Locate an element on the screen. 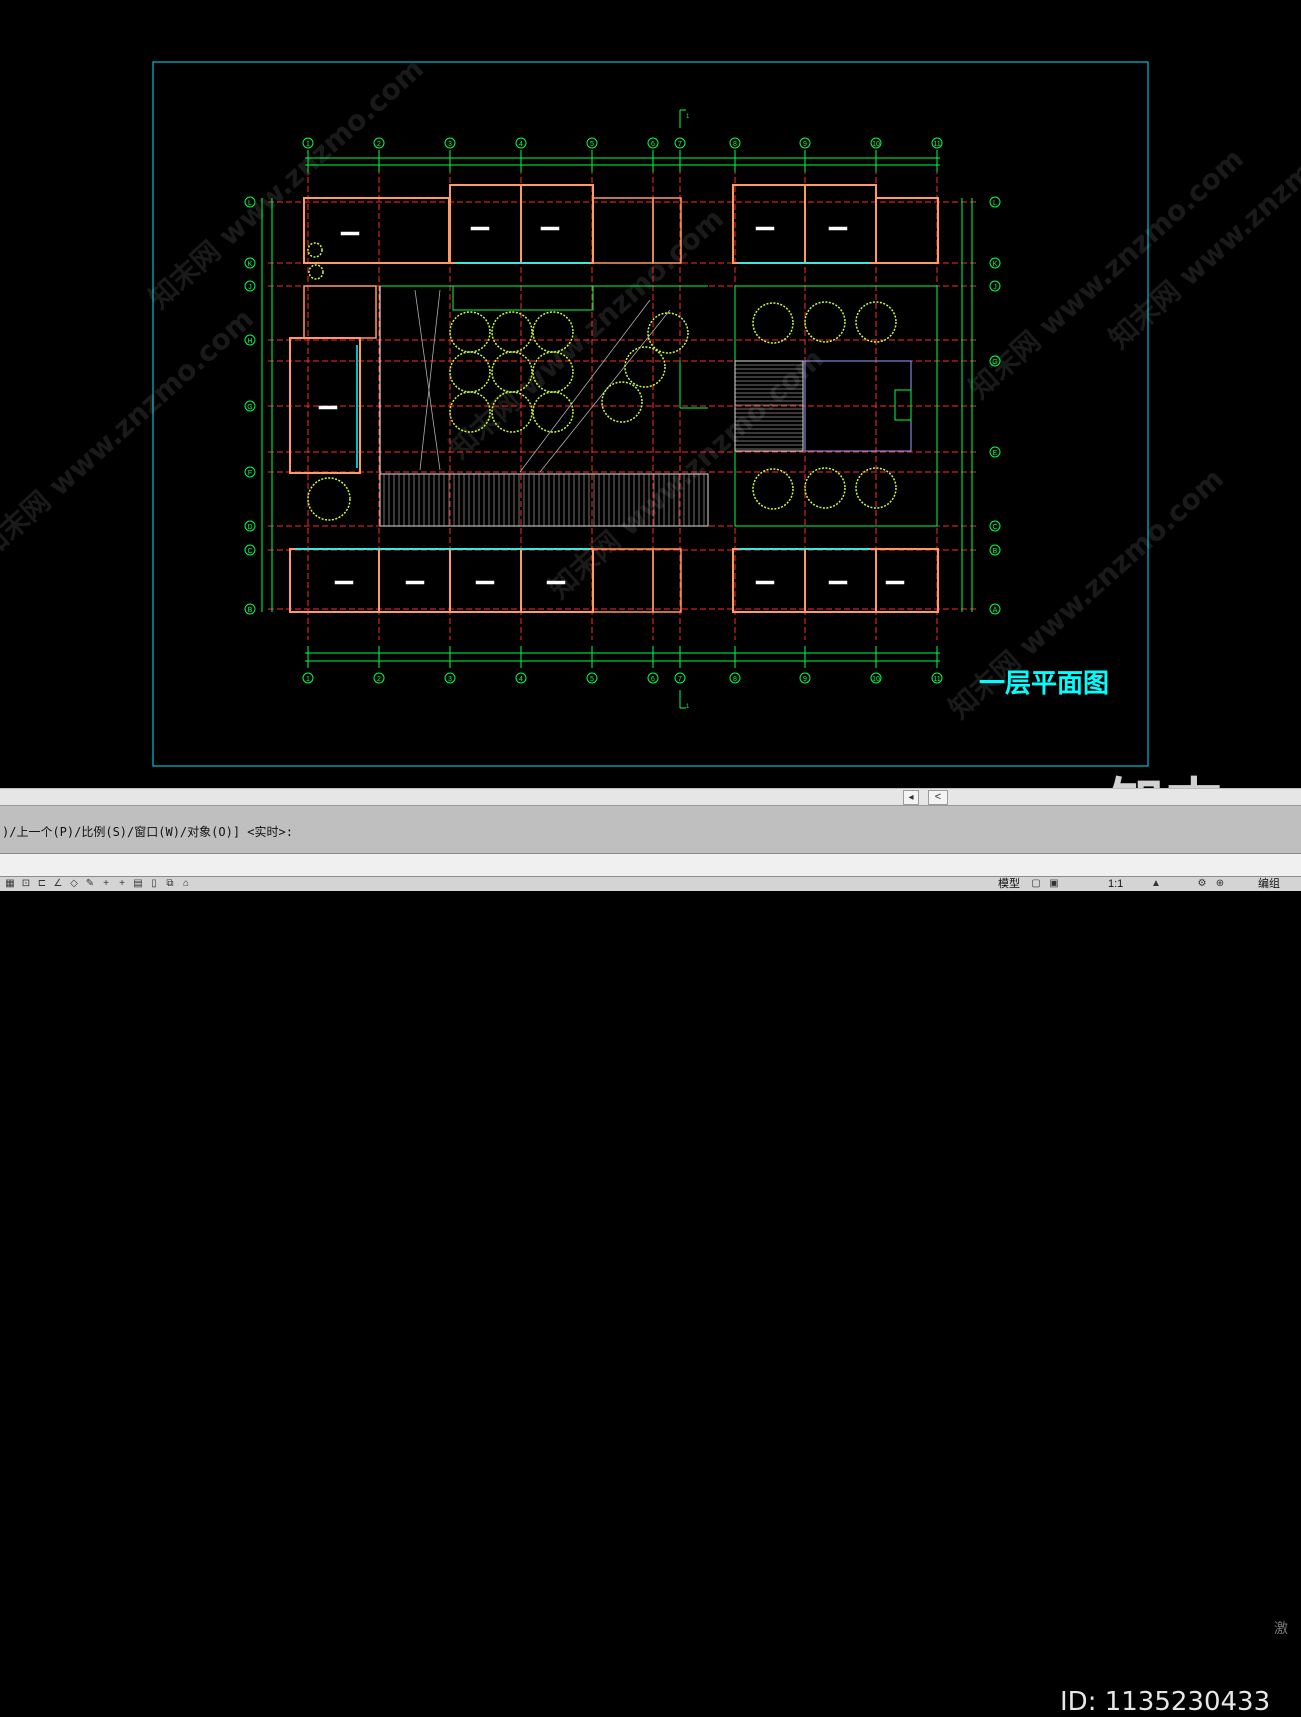  workspace-gear-icon: ⚙ is located at coordinates (1202, 884).